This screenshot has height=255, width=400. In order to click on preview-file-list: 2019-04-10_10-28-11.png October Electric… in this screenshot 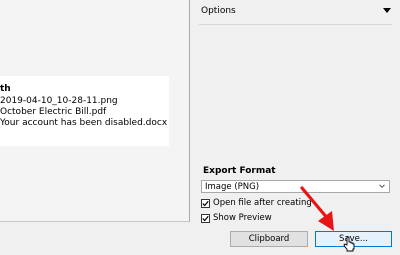, I will do `click(83, 112)`.